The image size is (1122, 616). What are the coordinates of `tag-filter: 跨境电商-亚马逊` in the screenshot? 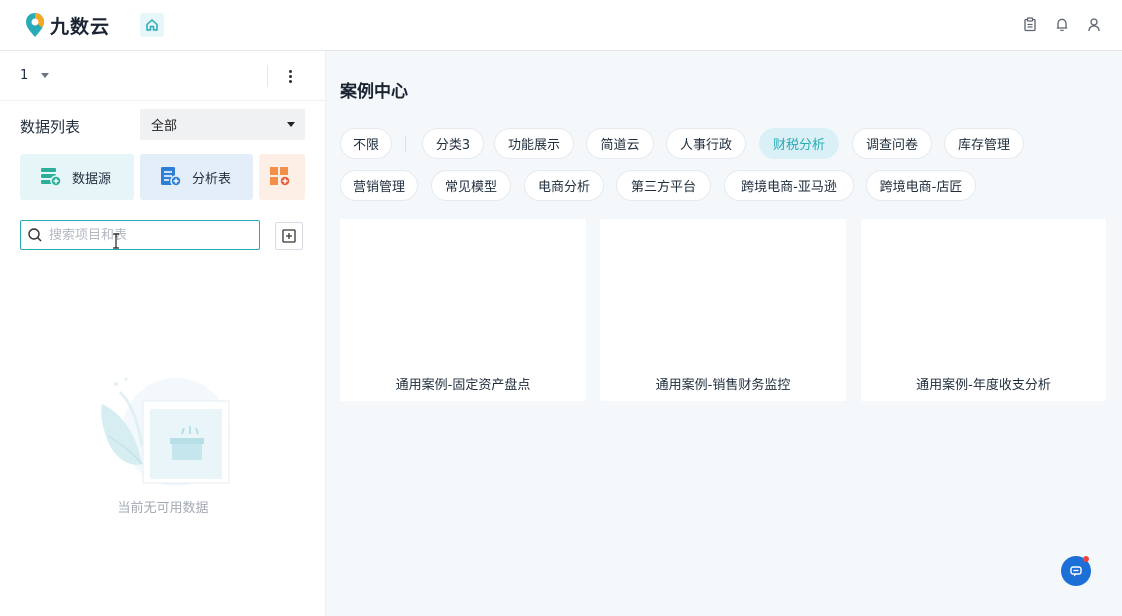 It's located at (789, 185).